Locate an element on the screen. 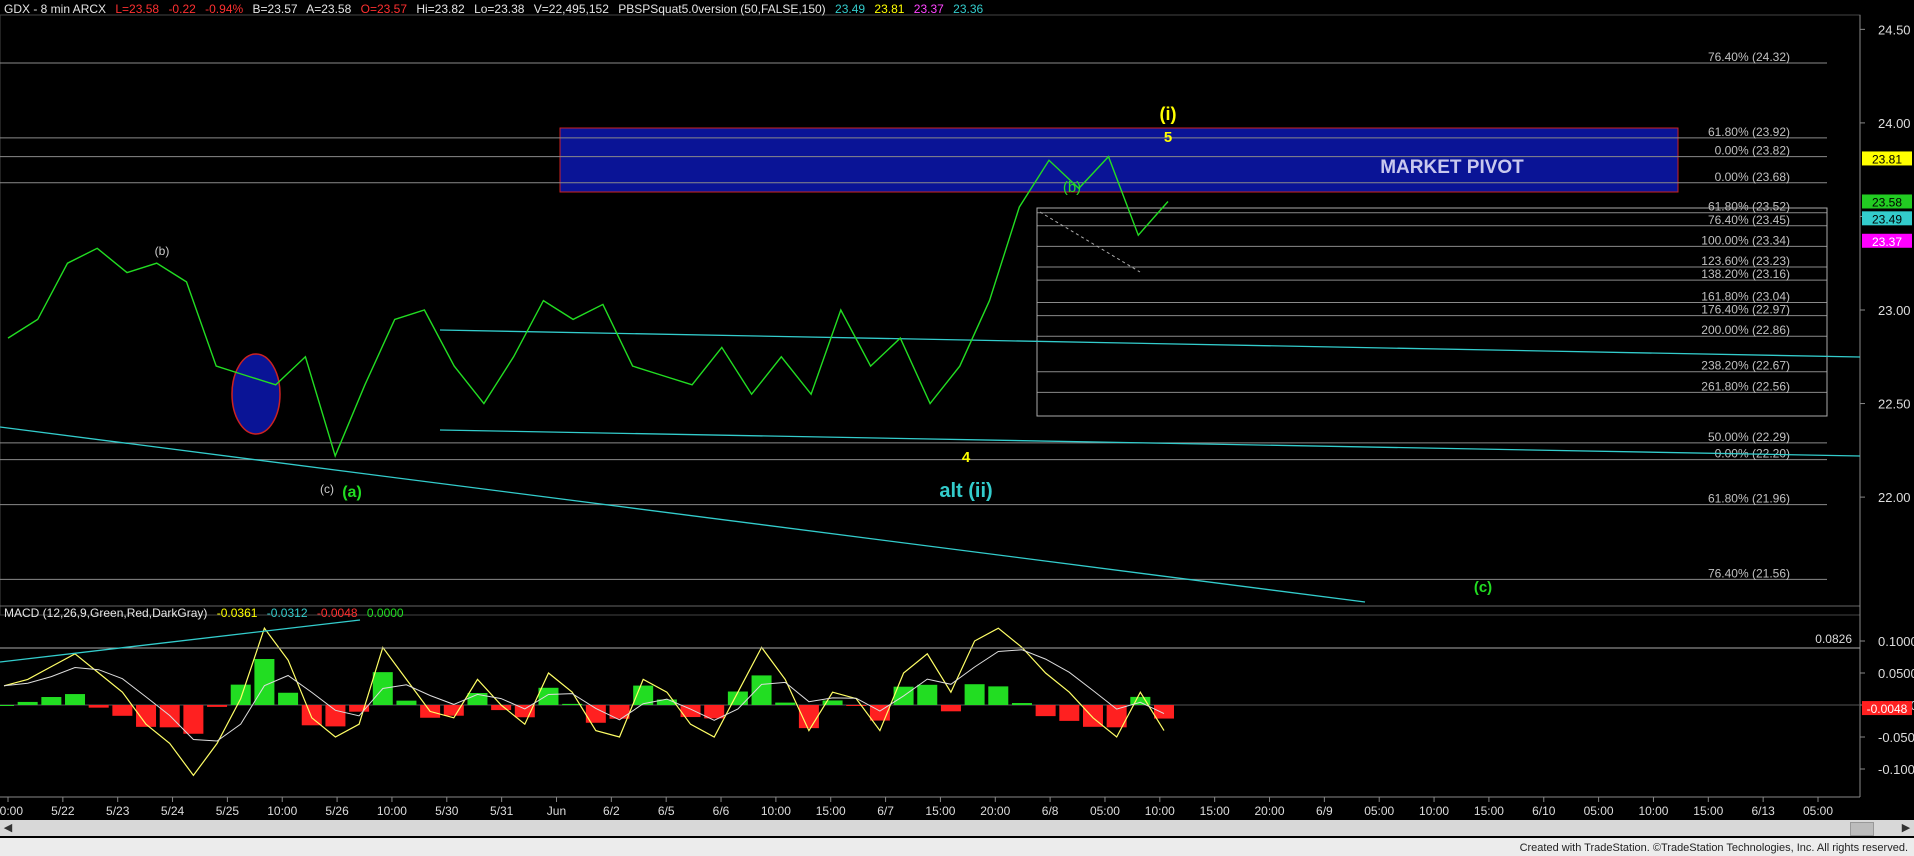 The height and width of the screenshot is (856, 1914). fib-level-label: 100.00% (23.34) is located at coordinates (1745, 240).